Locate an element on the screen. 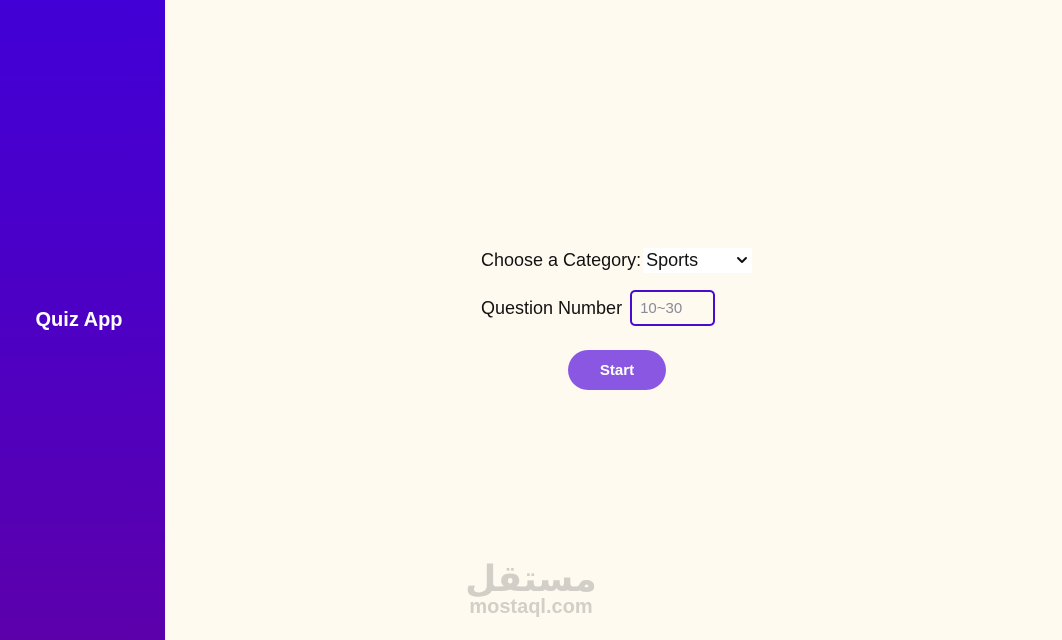 The height and width of the screenshot is (640, 1062). watermark-logo: مستقل mostaql.com is located at coordinates (531, 589).